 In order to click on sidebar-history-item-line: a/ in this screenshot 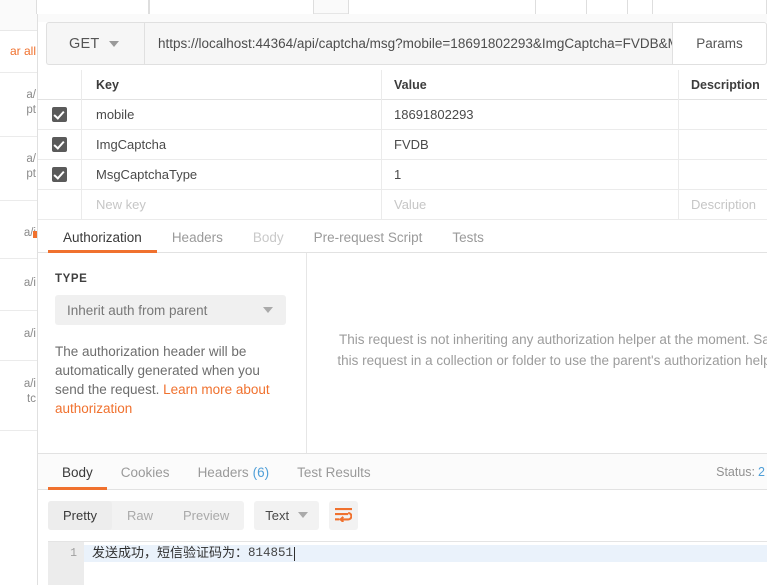, I will do `click(31, 95)`.